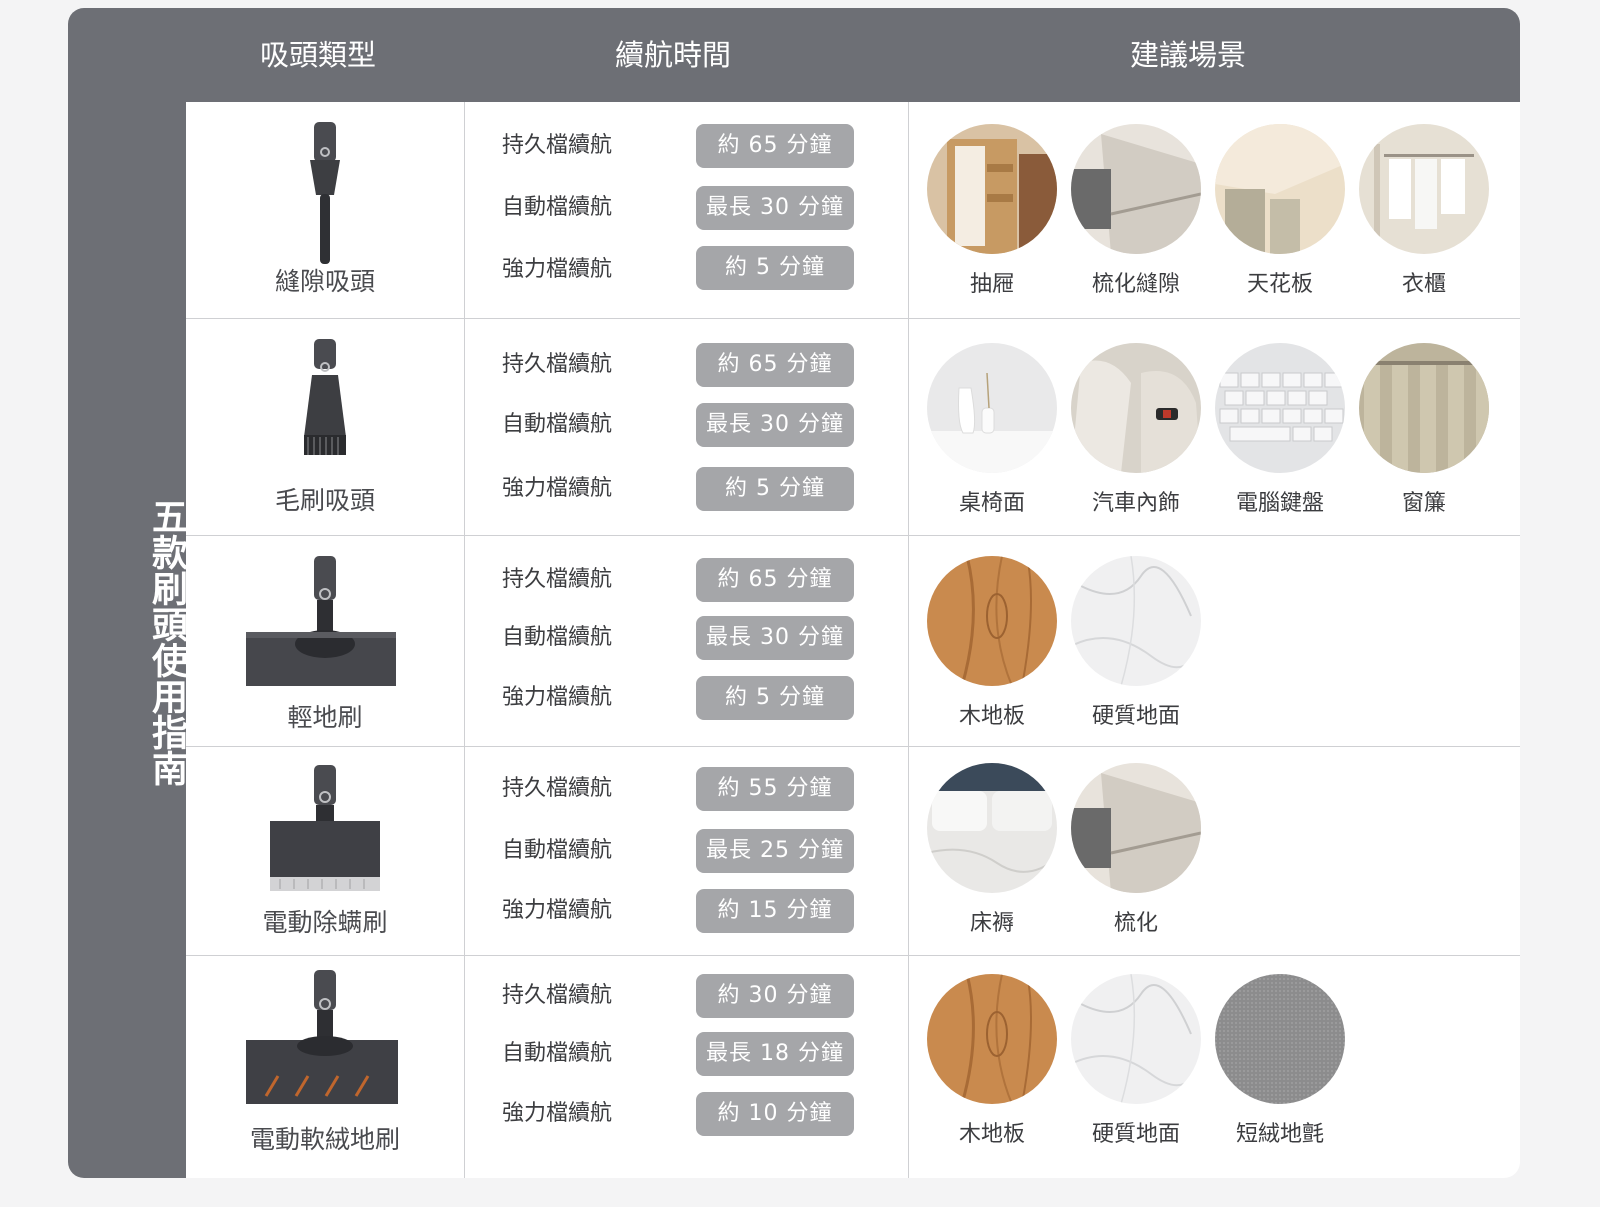 This screenshot has width=1600, height=1207. Describe the element at coordinates (1187, 55) in the screenshot. I see `header-scenes: 建議場景` at that location.